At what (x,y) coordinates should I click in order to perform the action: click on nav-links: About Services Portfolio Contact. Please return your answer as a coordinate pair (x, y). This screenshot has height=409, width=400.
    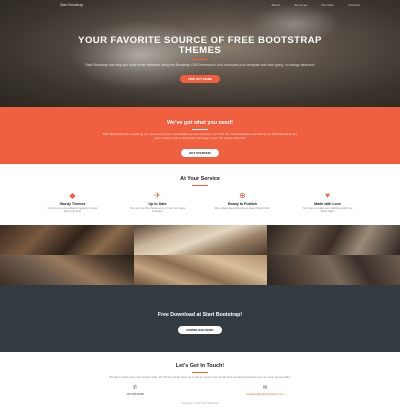
    Looking at the image, I should click on (315, 5).